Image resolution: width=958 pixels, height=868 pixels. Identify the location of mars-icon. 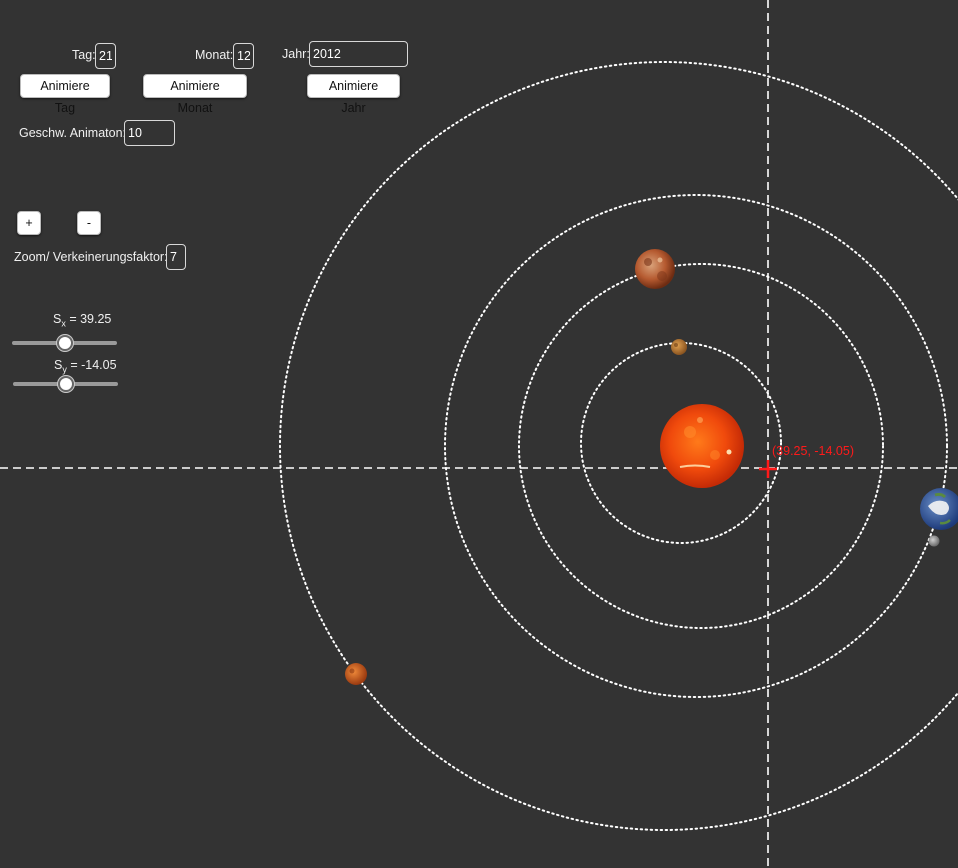
(356, 674).